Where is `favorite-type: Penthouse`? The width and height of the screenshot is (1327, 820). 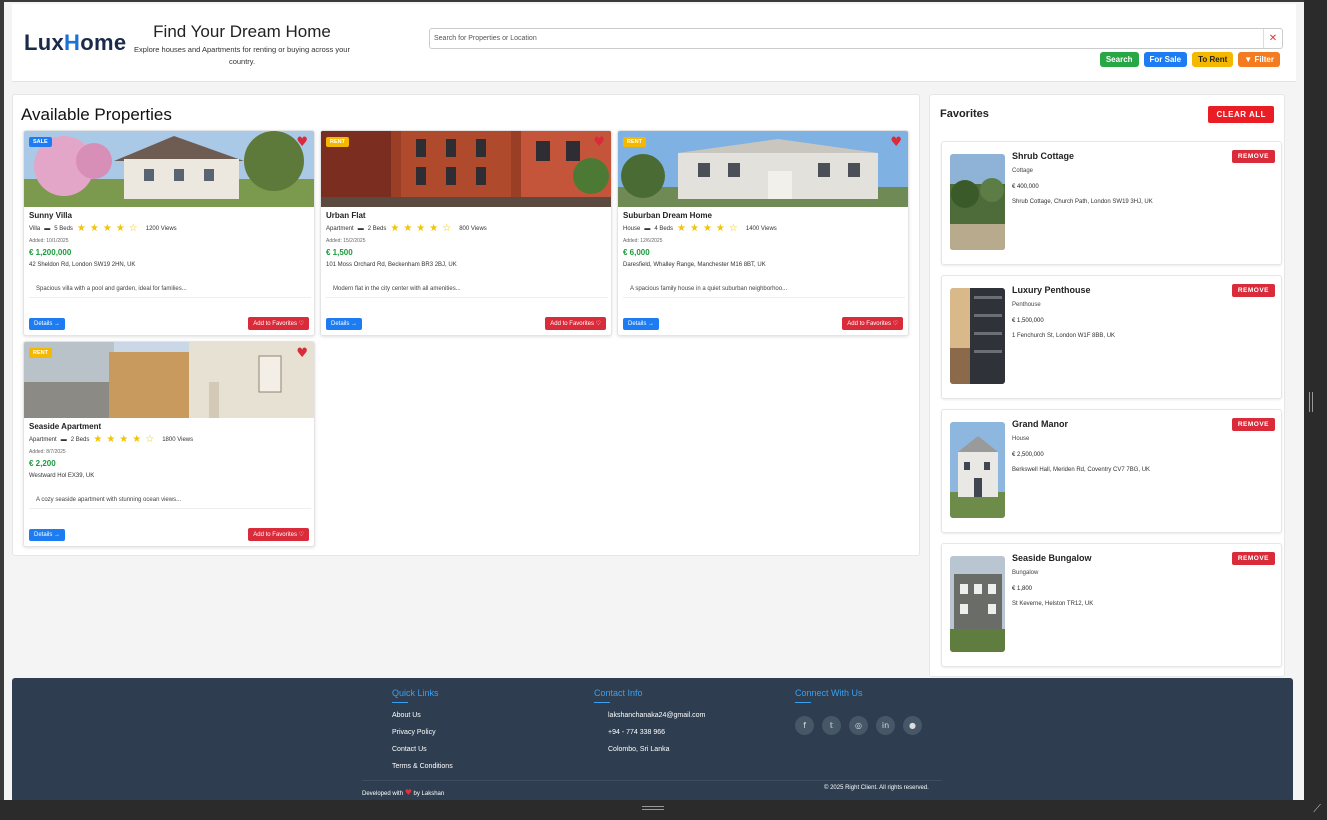
favorite-type: Penthouse is located at coordinates (1026, 305).